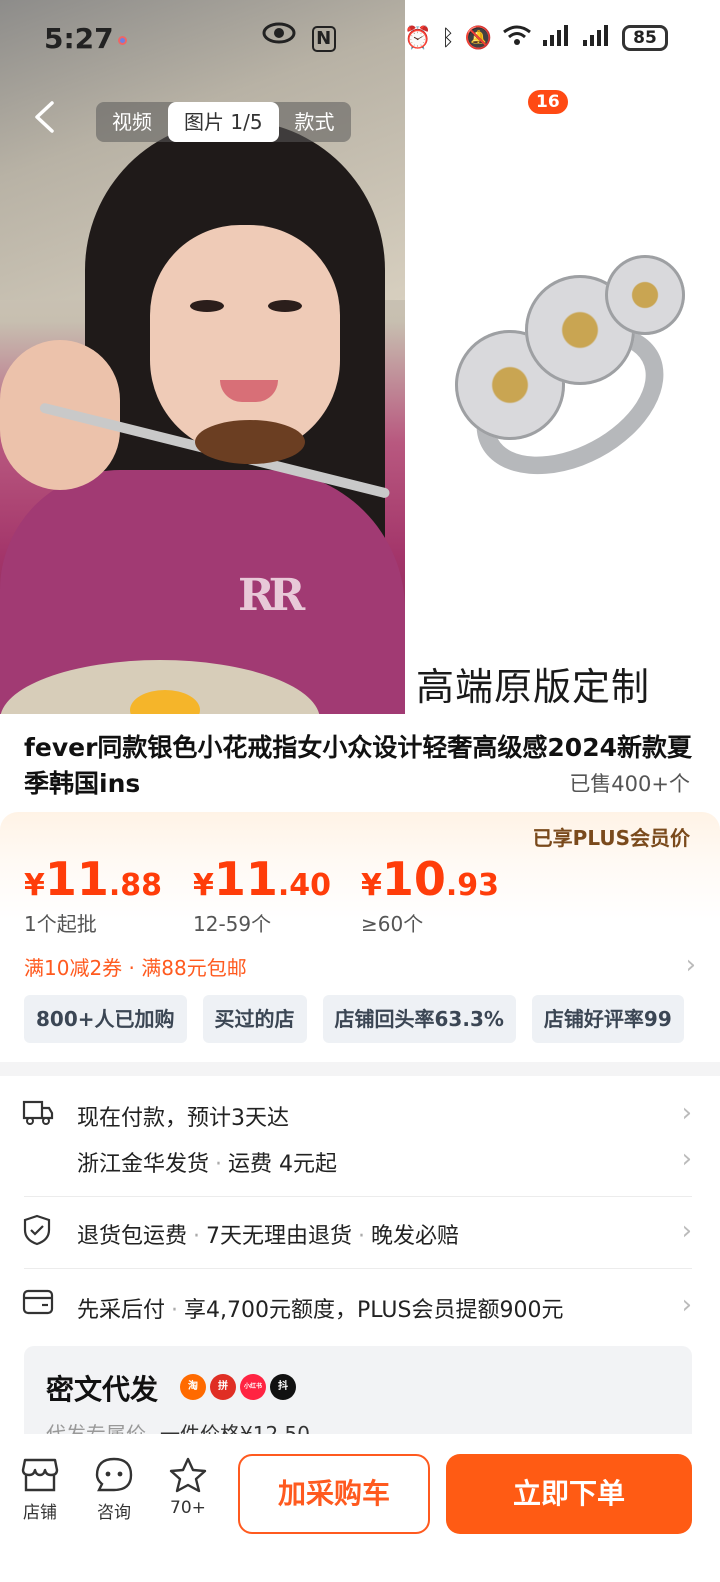  Describe the element at coordinates (38, 1114) in the screenshot. I see `truck-icon` at that location.